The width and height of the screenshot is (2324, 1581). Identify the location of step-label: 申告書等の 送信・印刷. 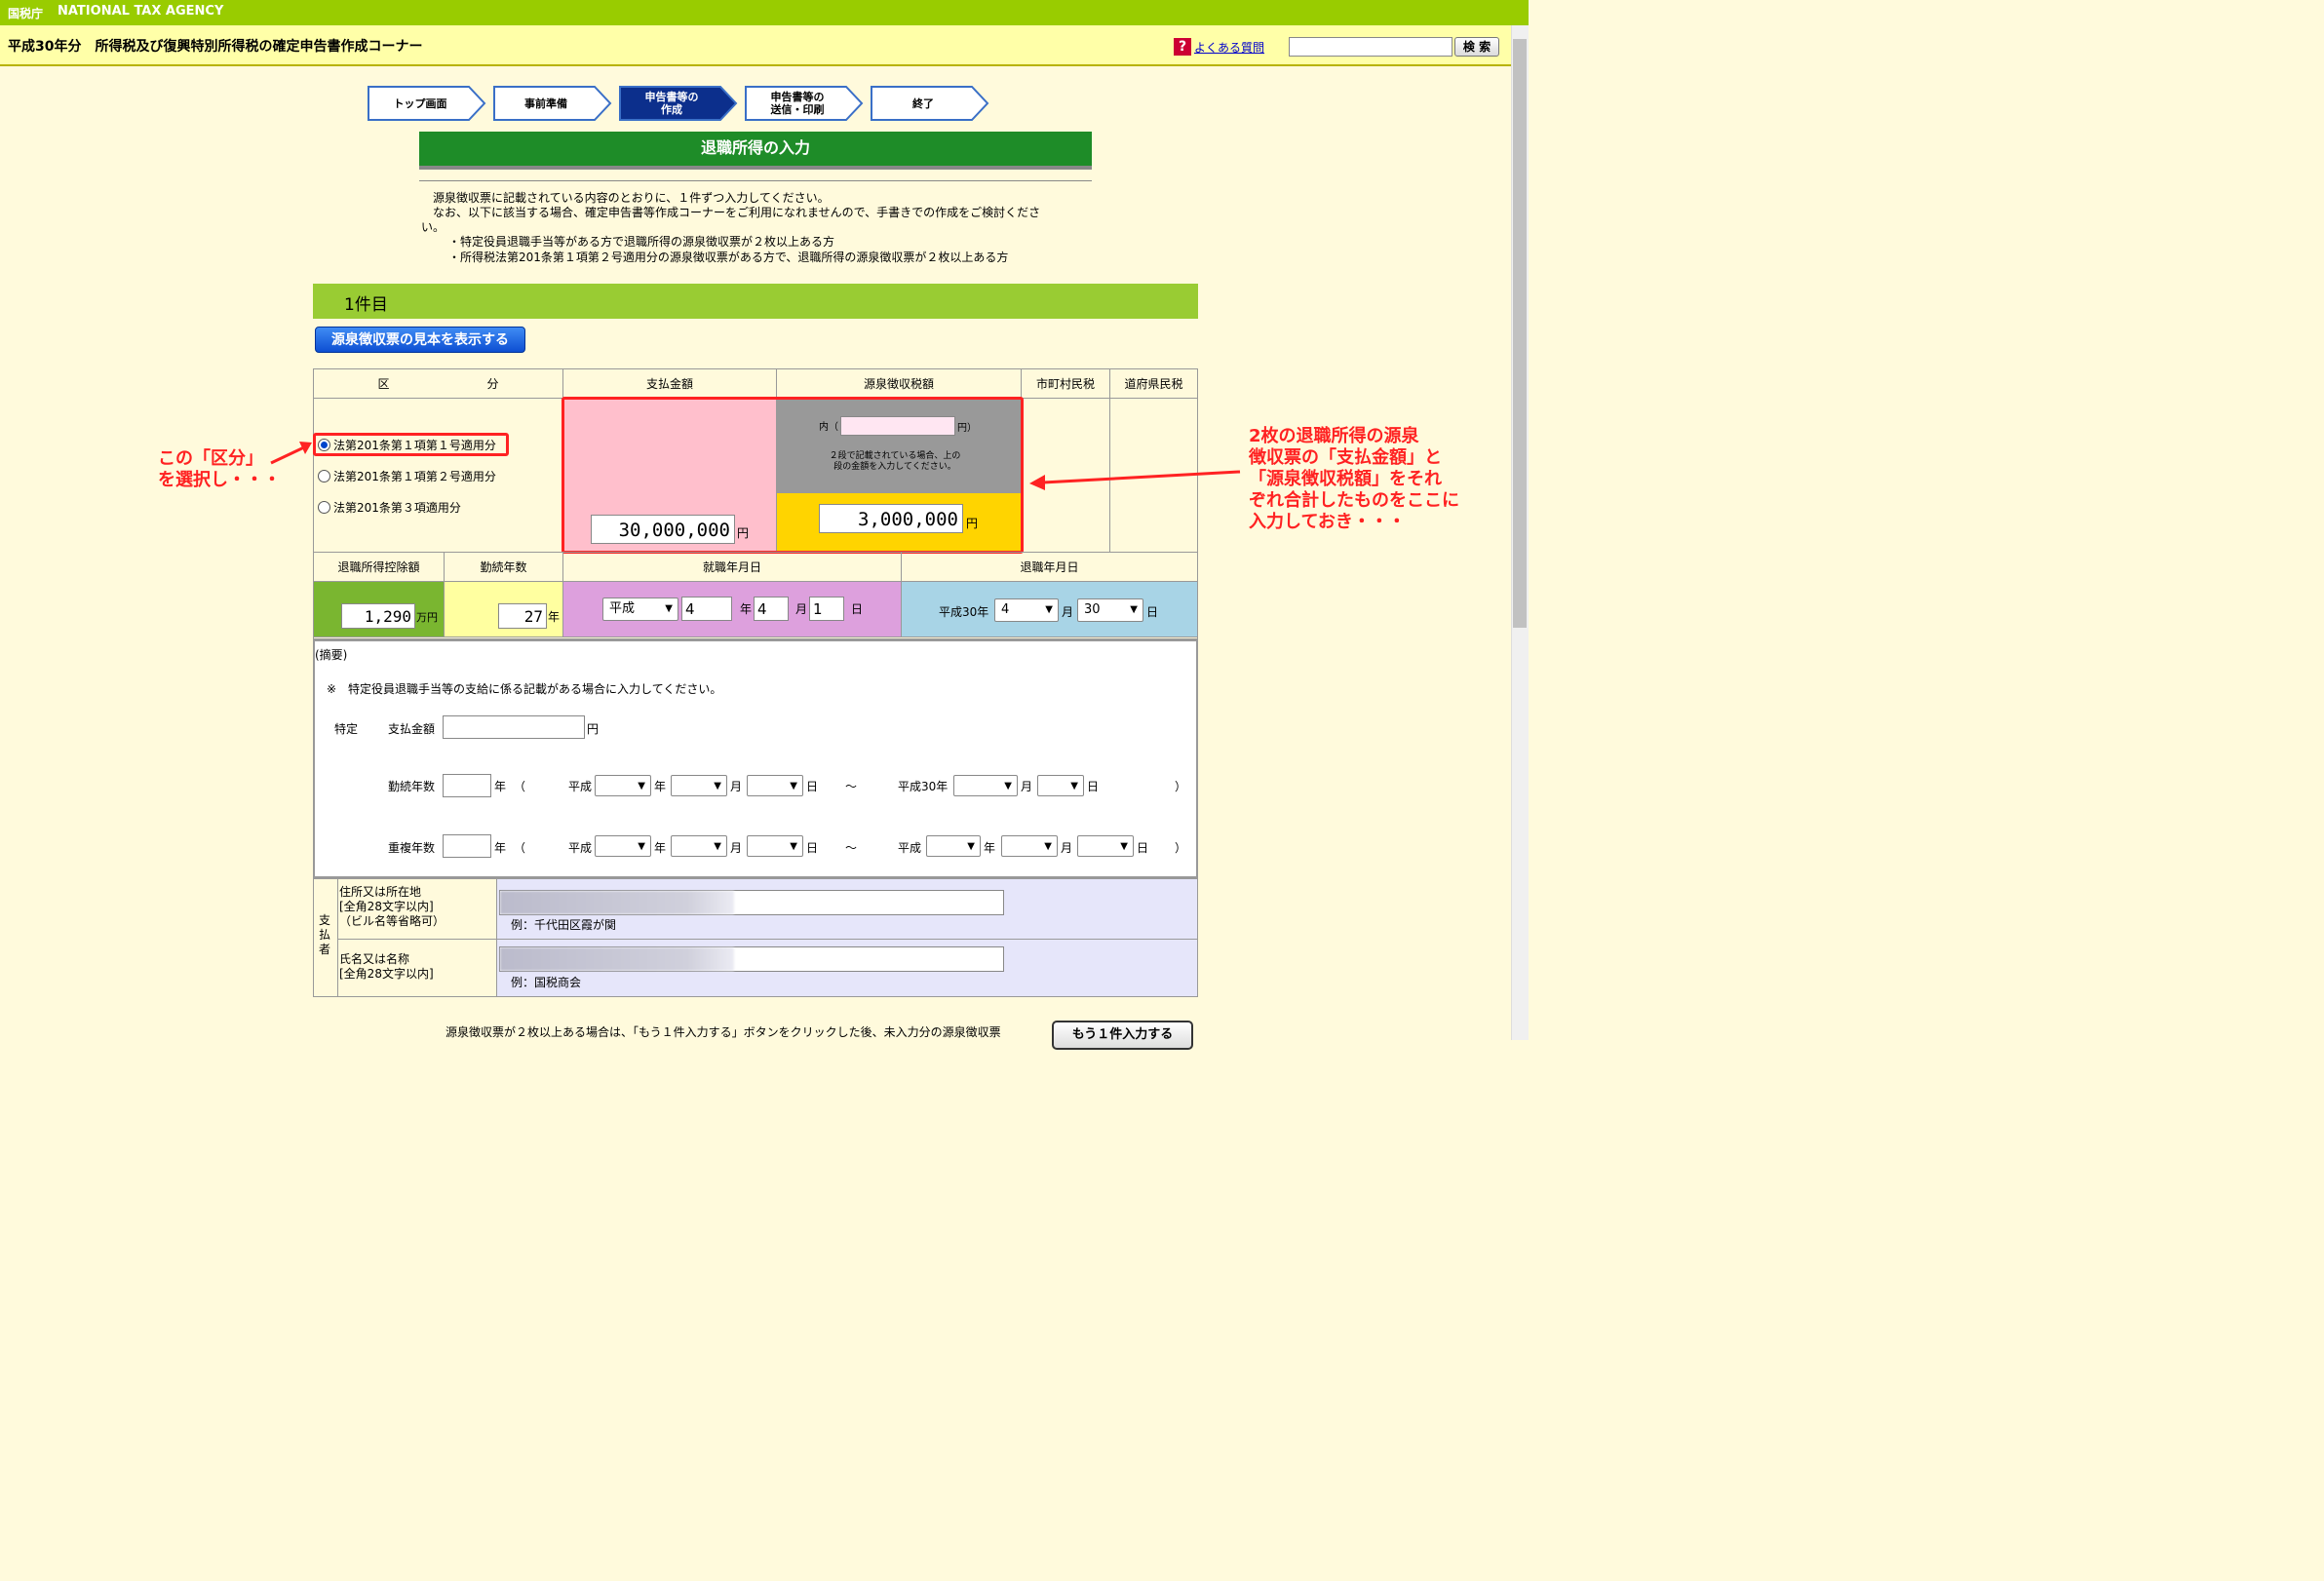
(797, 103).